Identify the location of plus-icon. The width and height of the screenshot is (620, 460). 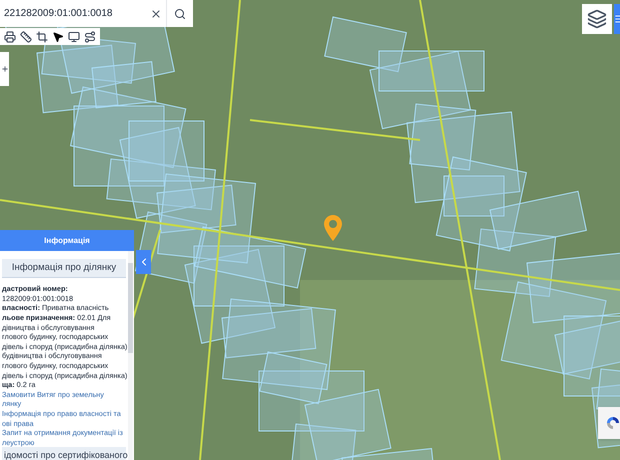
(4, 69).